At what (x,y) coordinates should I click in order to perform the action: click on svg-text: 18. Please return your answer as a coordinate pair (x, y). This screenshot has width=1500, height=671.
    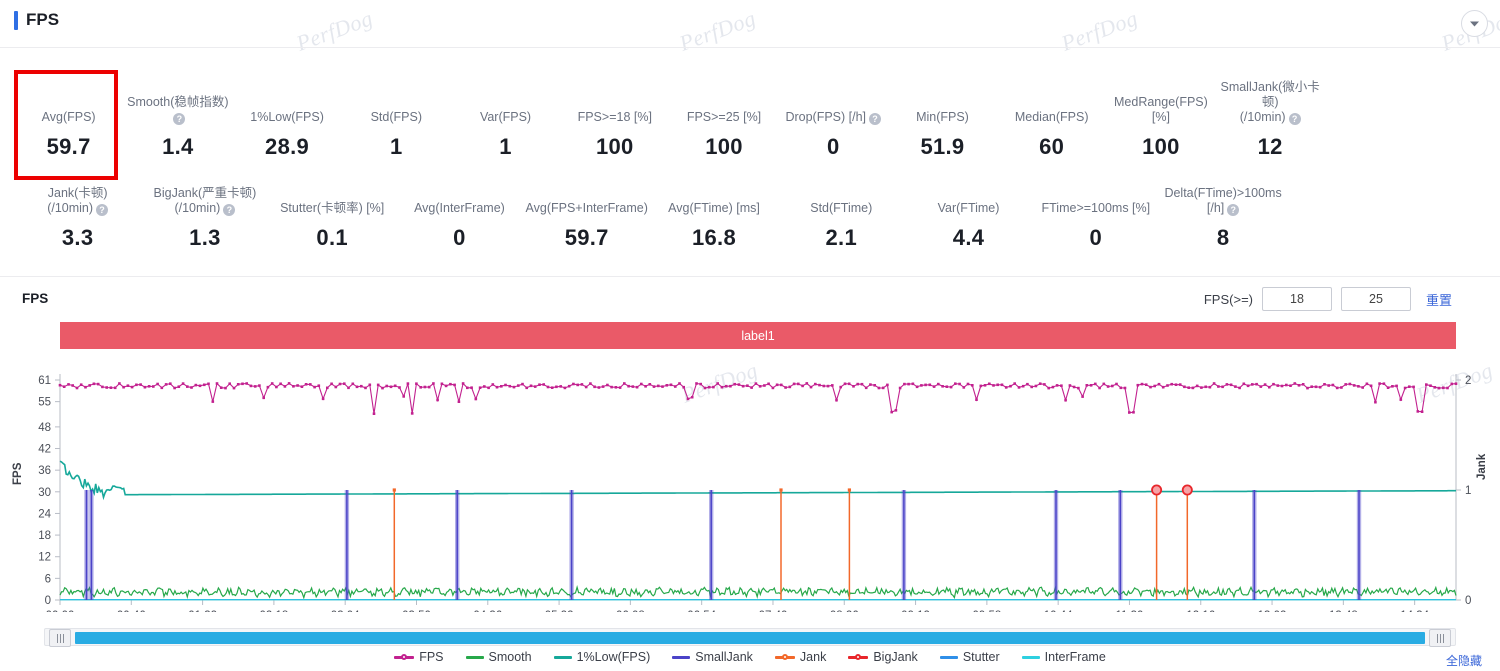
    Looking at the image, I should click on (44, 536).